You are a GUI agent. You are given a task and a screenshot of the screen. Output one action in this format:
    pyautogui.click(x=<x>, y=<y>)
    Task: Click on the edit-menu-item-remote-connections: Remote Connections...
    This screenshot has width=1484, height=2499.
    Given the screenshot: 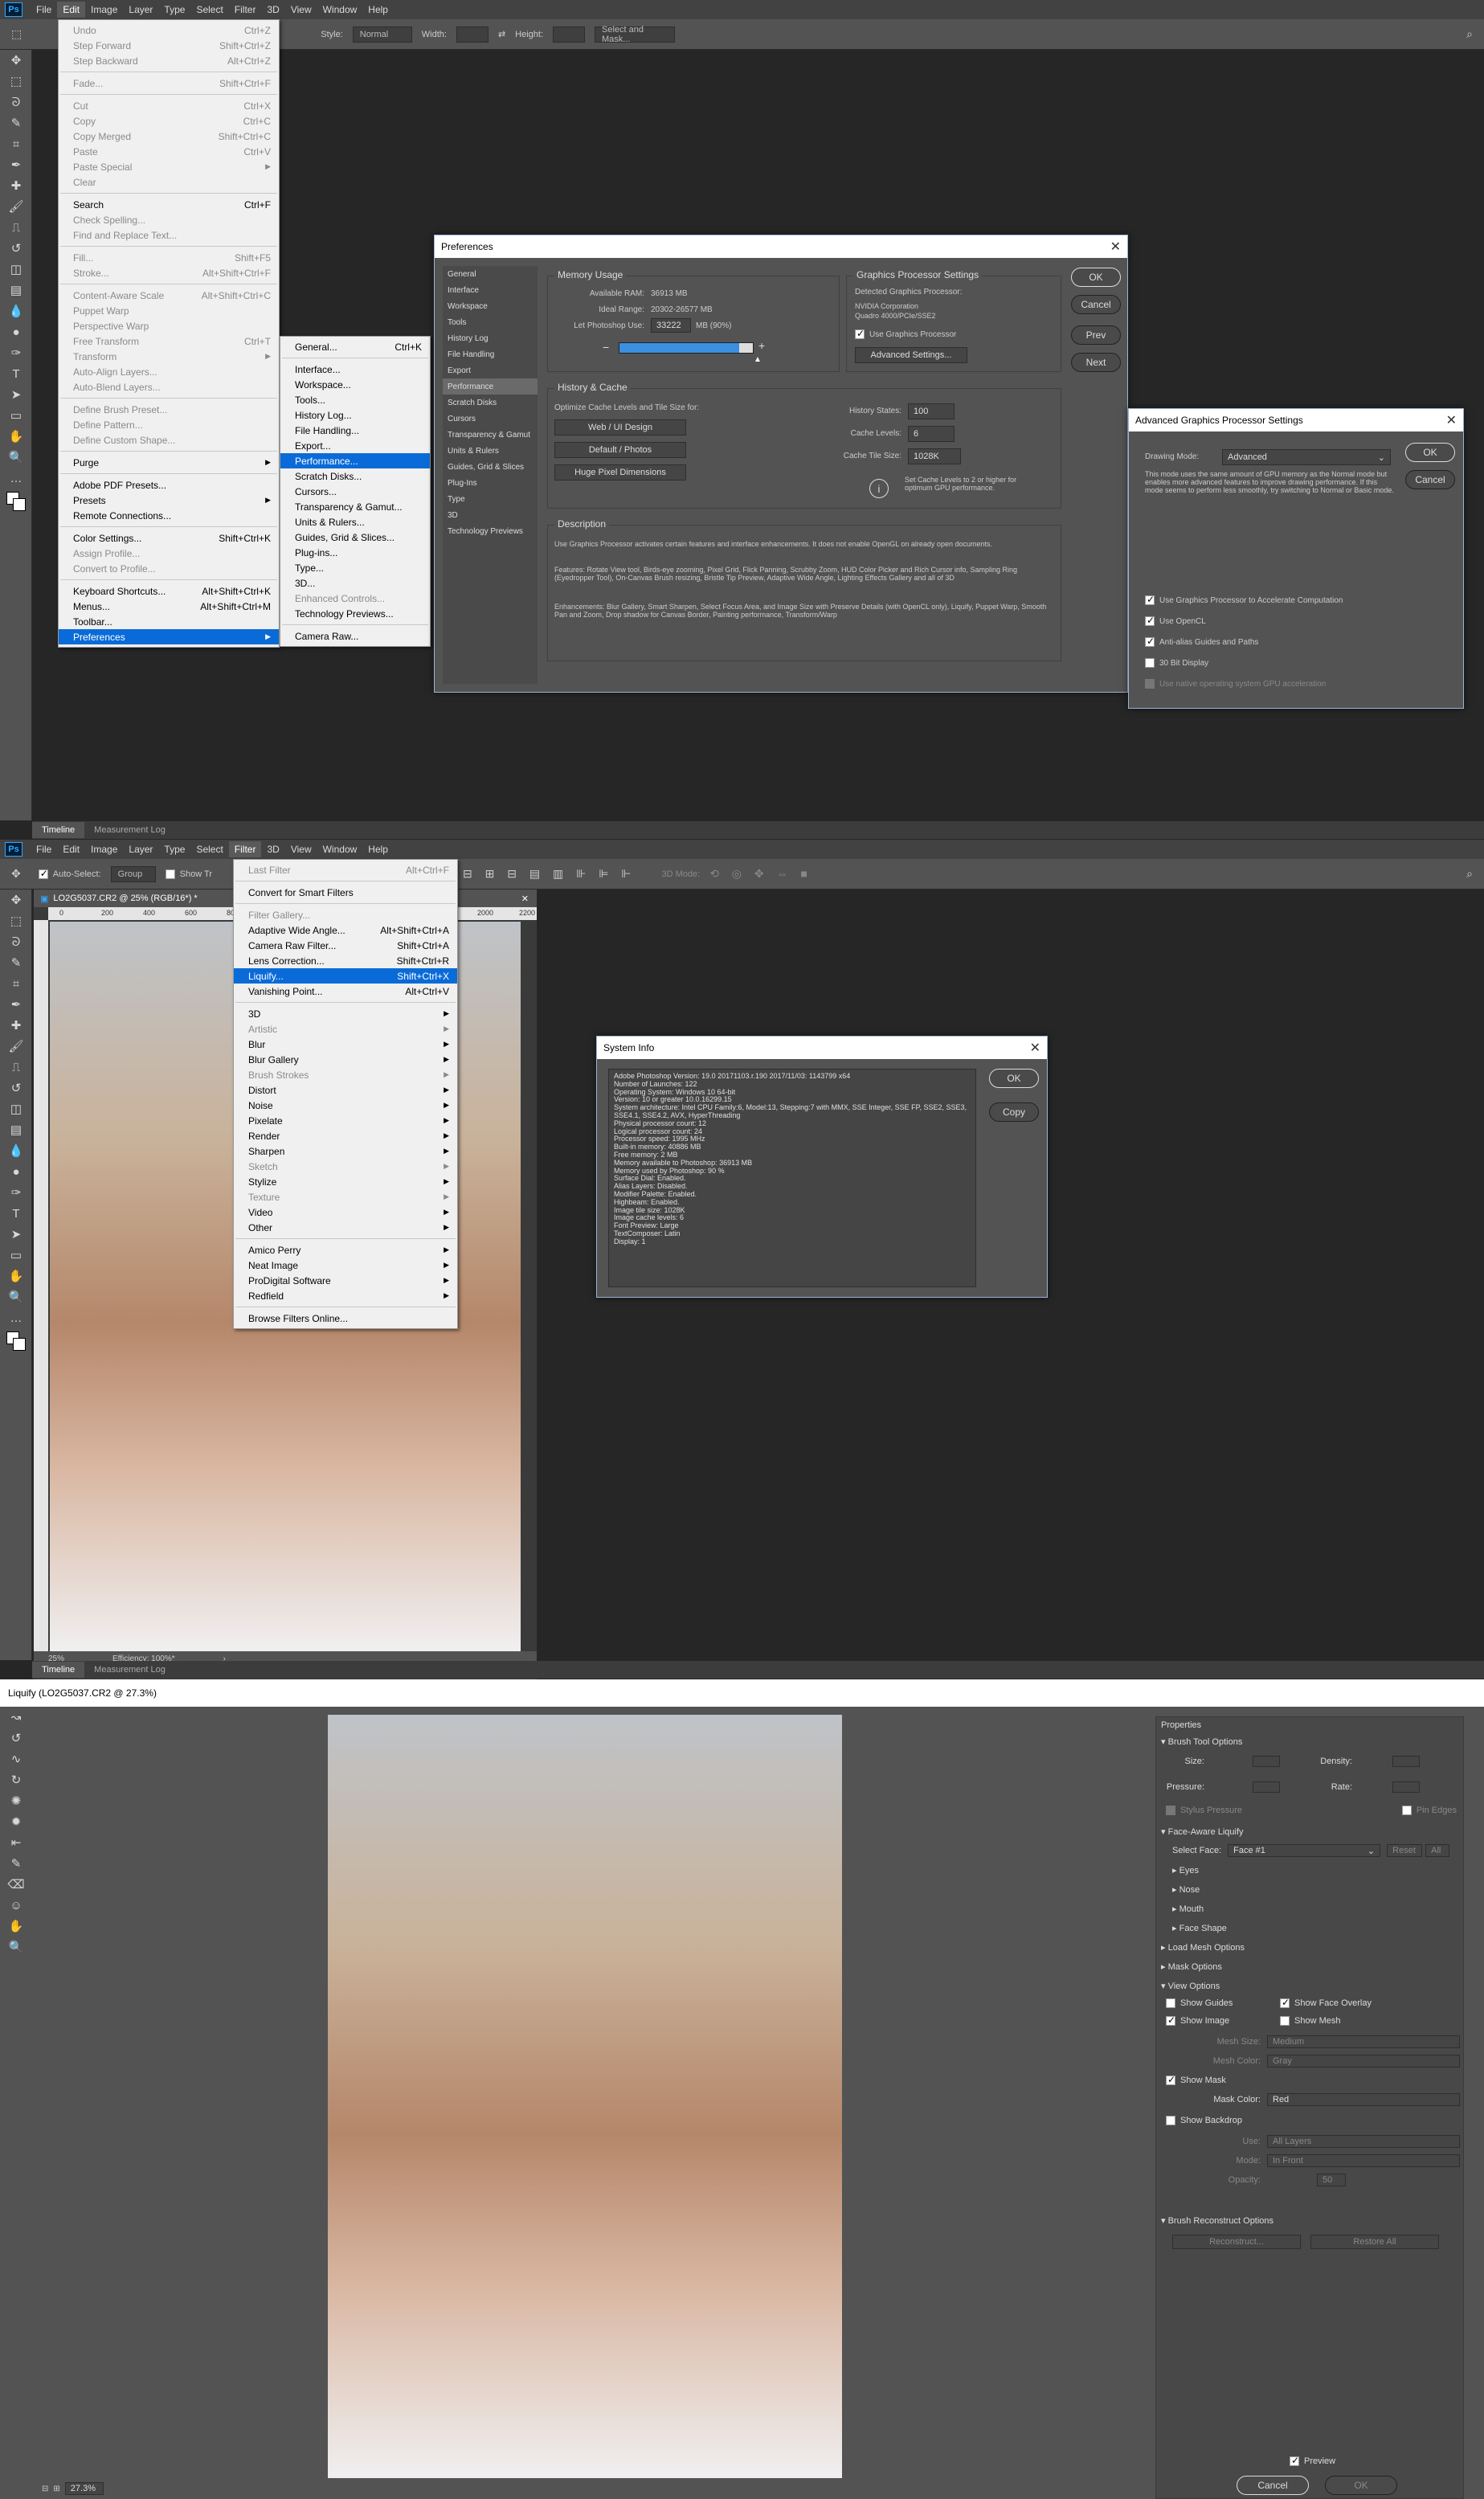 What is the action you would take?
    pyautogui.click(x=169, y=515)
    